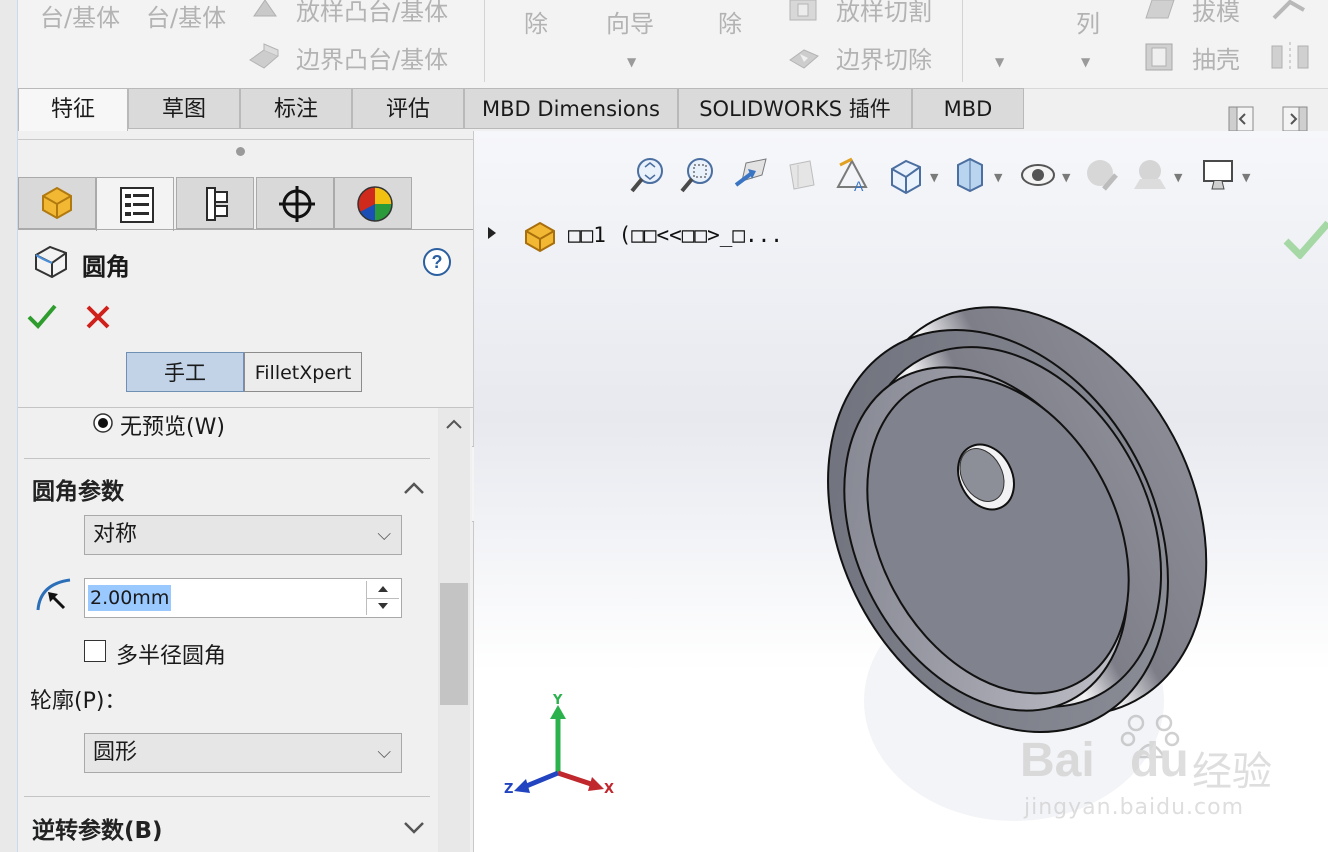 This screenshot has width=1328, height=852. Describe the element at coordinates (454, 644) in the screenshot. I see `scrollbar-thumb` at that location.